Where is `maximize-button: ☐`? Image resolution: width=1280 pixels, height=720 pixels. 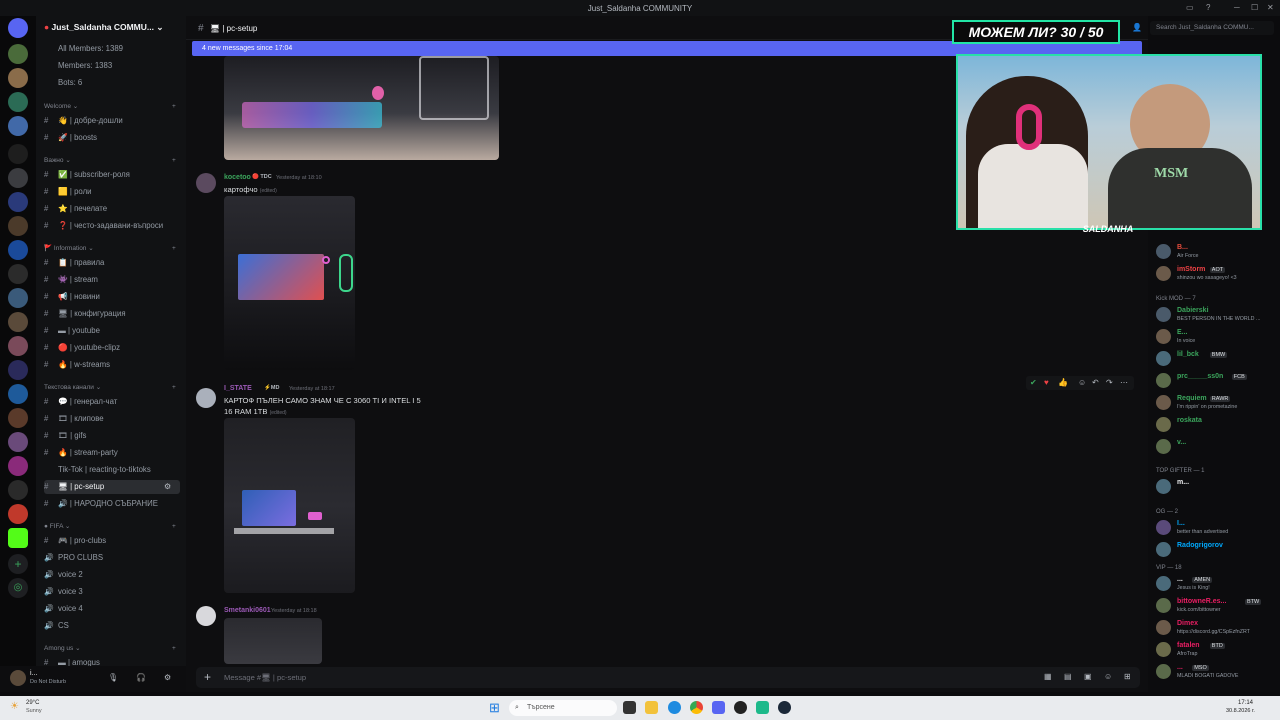 maximize-button: ☐ is located at coordinates (1254, 7).